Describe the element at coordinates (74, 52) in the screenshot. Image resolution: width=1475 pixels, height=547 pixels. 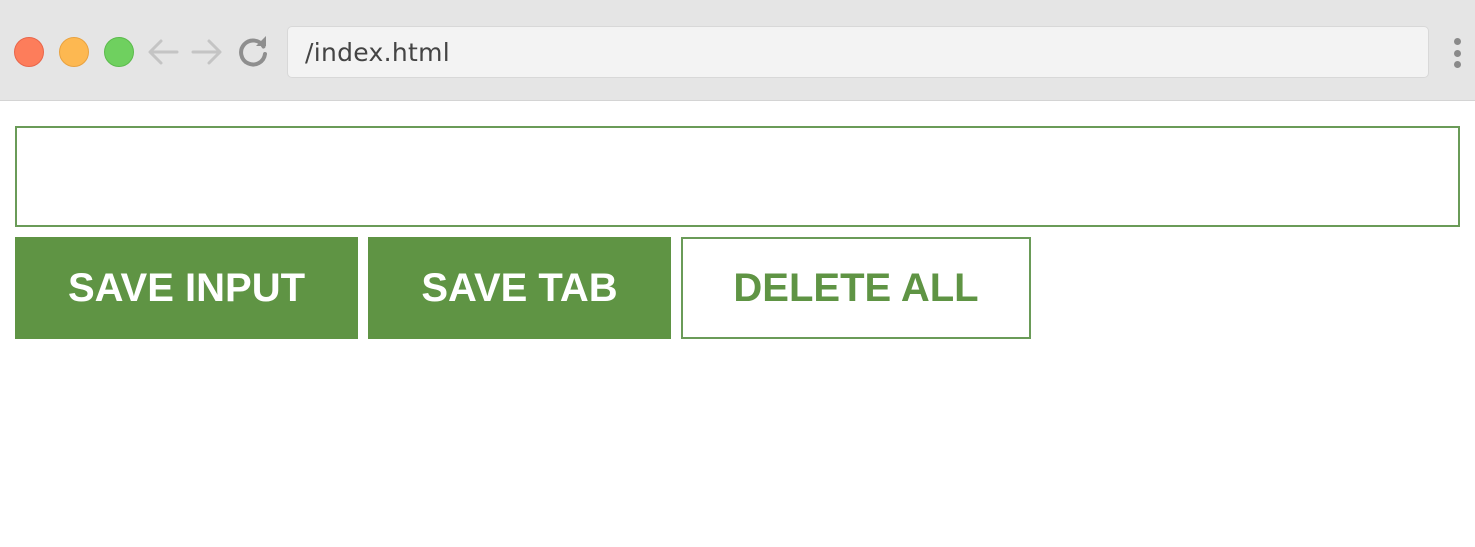
I see `minimize-window-button` at that location.